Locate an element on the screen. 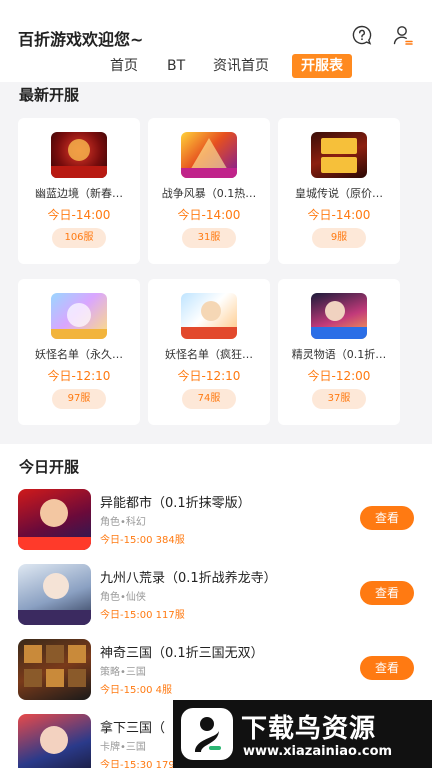 The width and height of the screenshot is (432, 768). server-card: 妖怪名单（永久… 今日-12:10 97服 is located at coordinates (79, 352).